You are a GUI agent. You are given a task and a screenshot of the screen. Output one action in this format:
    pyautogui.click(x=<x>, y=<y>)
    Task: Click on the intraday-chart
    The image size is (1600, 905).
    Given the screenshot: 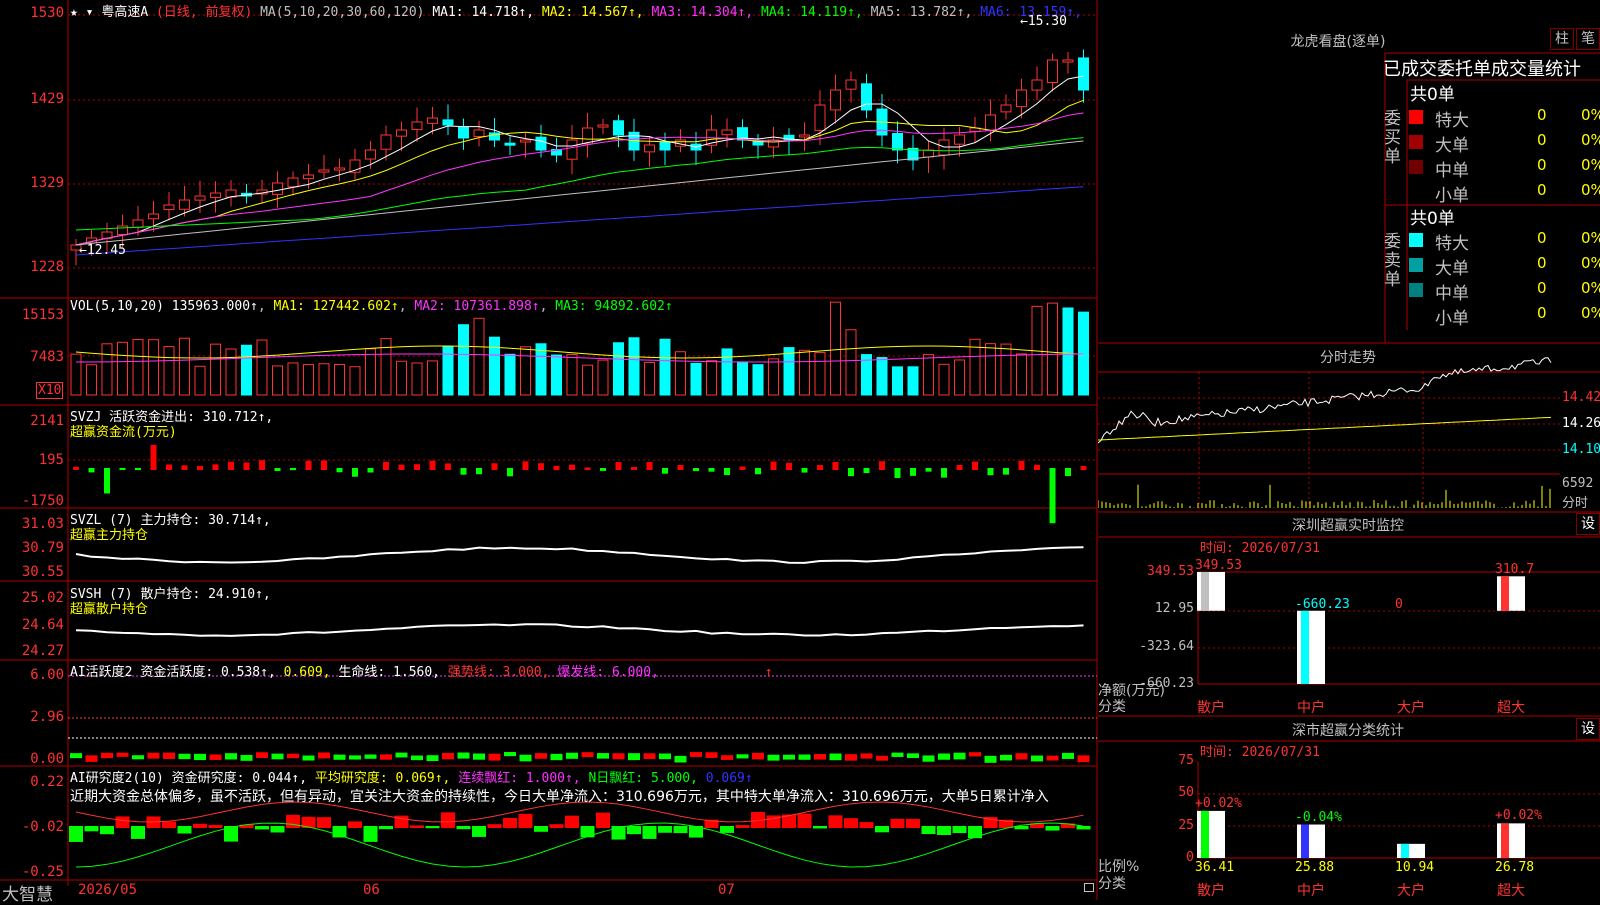 What is the action you would take?
    pyautogui.click(x=1325, y=432)
    